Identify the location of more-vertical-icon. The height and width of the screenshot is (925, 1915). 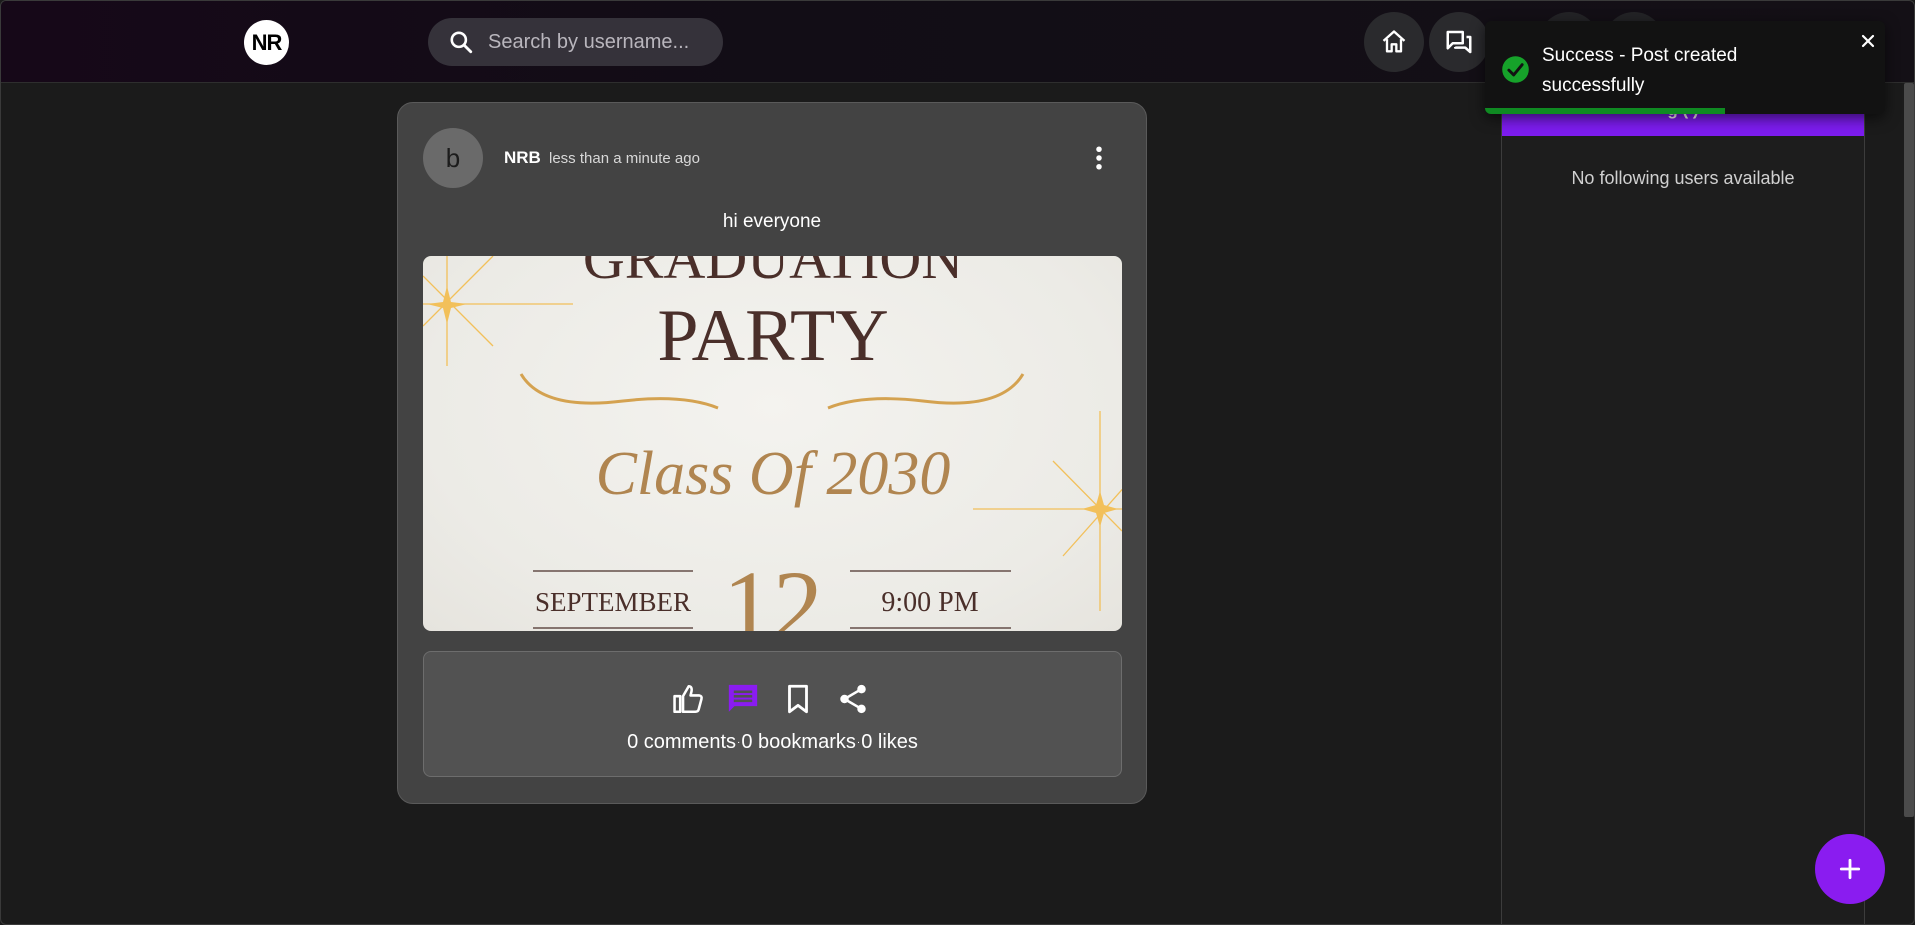
(1099, 158).